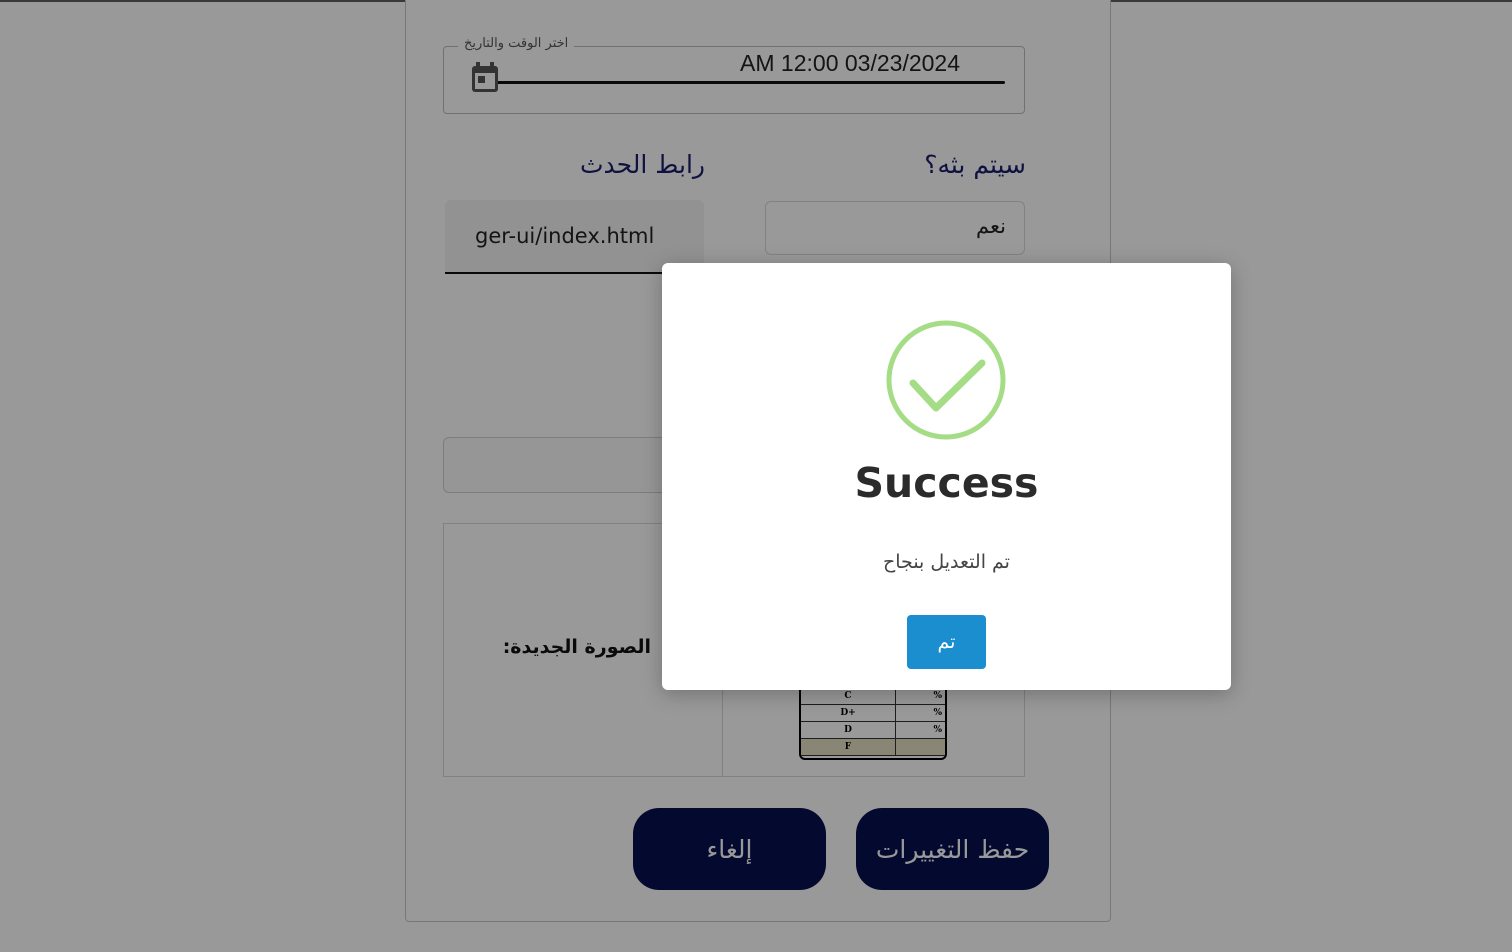 The height and width of the screenshot is (952, 1512). Describe the element at coordinates (946, 483) in the screenshot. I see `dialog-title: Success` at that location.